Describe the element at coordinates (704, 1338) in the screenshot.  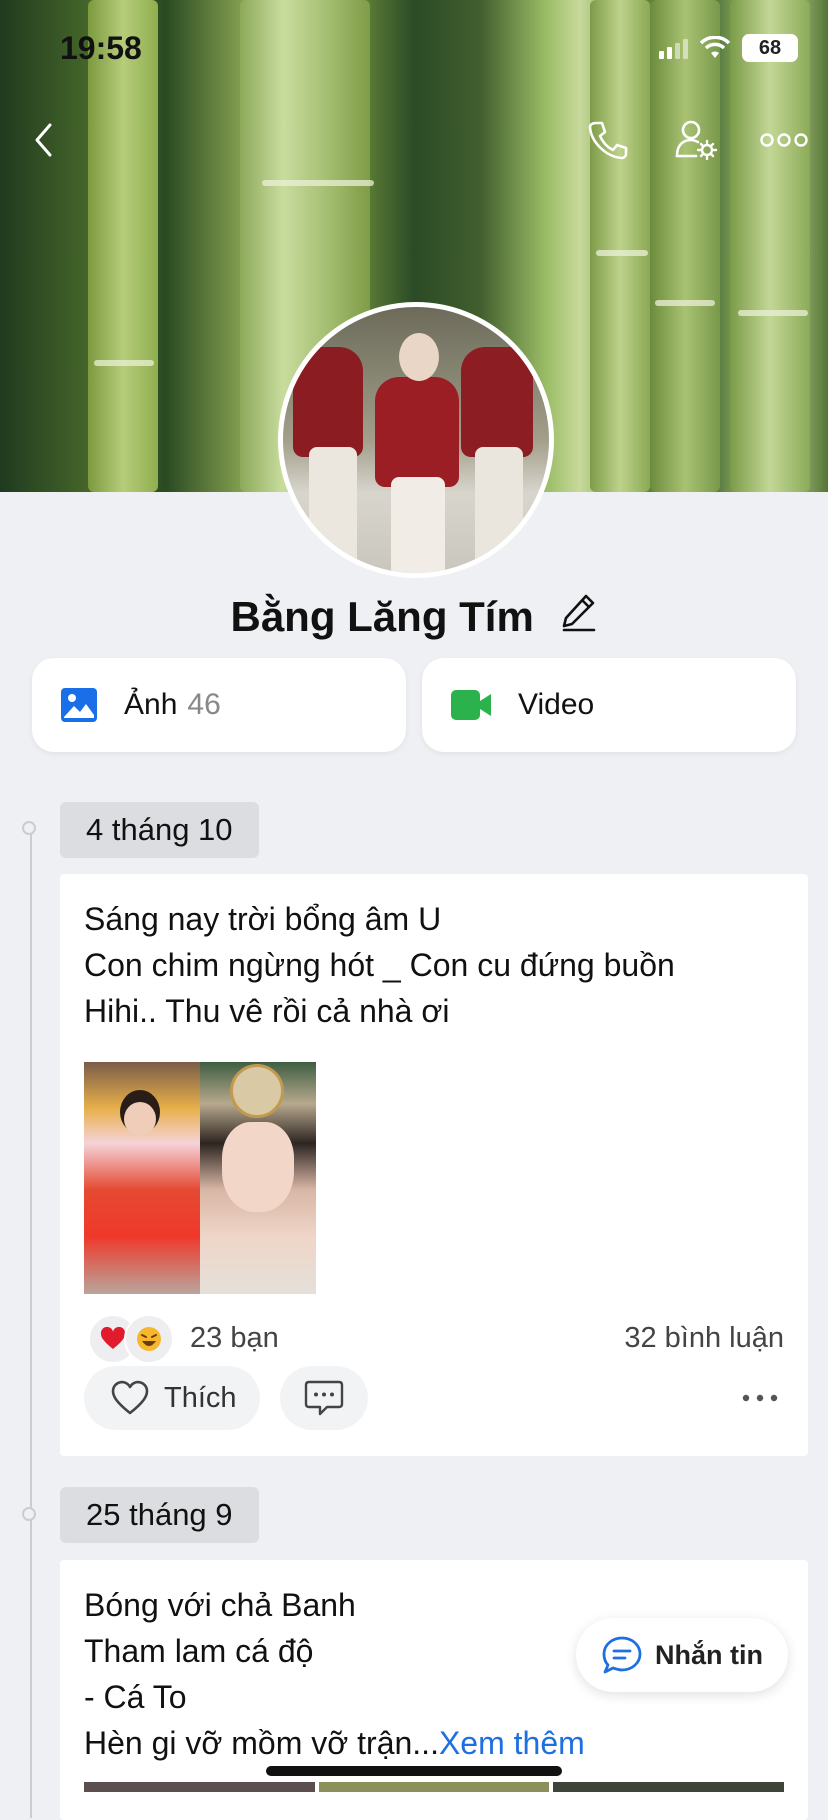
I see `comment-count: 32 bình luận` at that location.